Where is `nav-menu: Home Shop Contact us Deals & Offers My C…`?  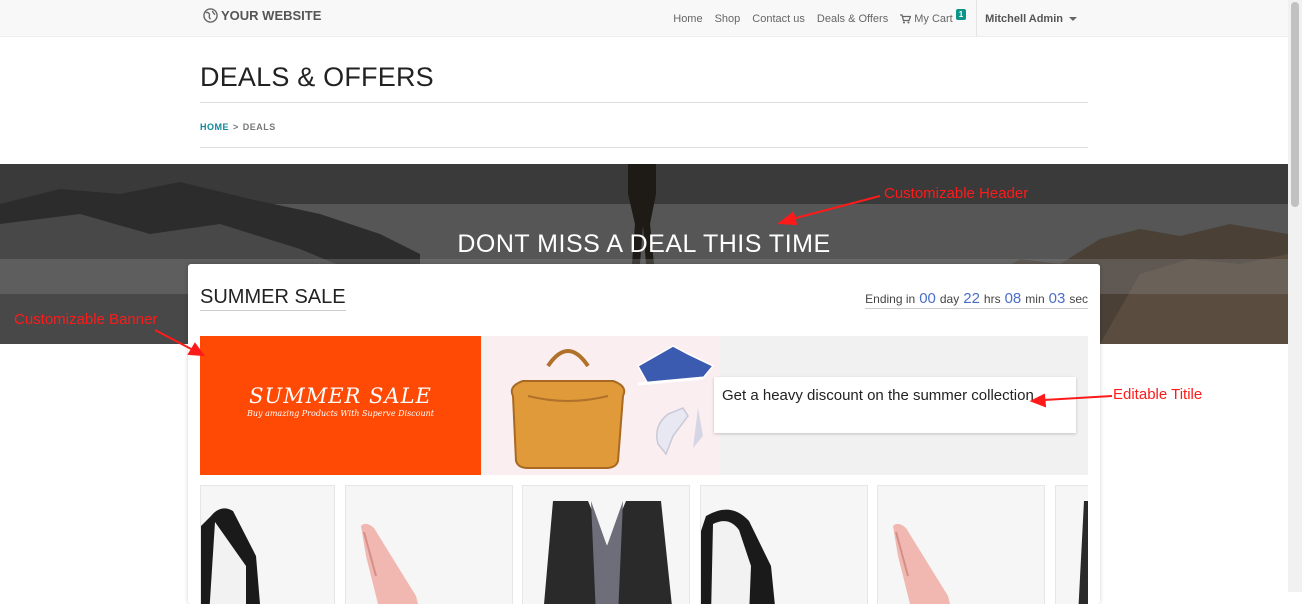 nav-menu: Home Shop Contact us Deals & Offers My C… is located at coordinates (977, 18).